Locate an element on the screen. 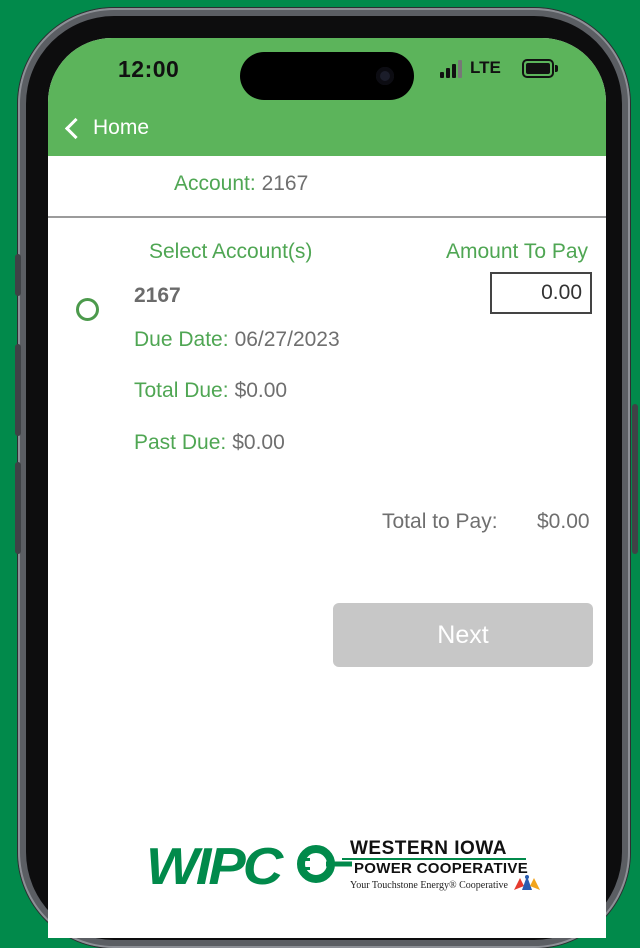 The width and height of the screenshot is (640, 948). power-button is located at coordinates (635, 479).